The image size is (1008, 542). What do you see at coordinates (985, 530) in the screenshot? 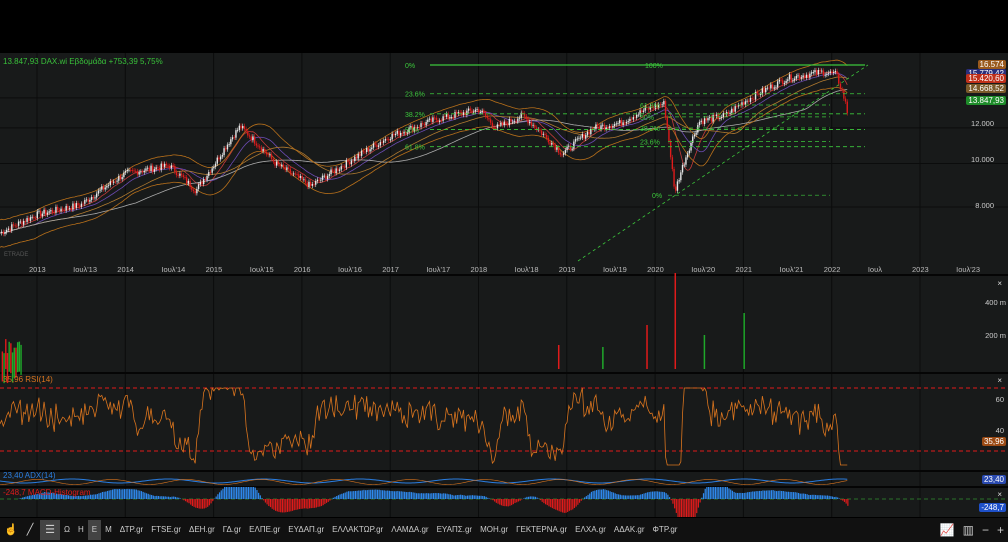
I see `zoom-out-icon: −` at bounding box center [985, 530].